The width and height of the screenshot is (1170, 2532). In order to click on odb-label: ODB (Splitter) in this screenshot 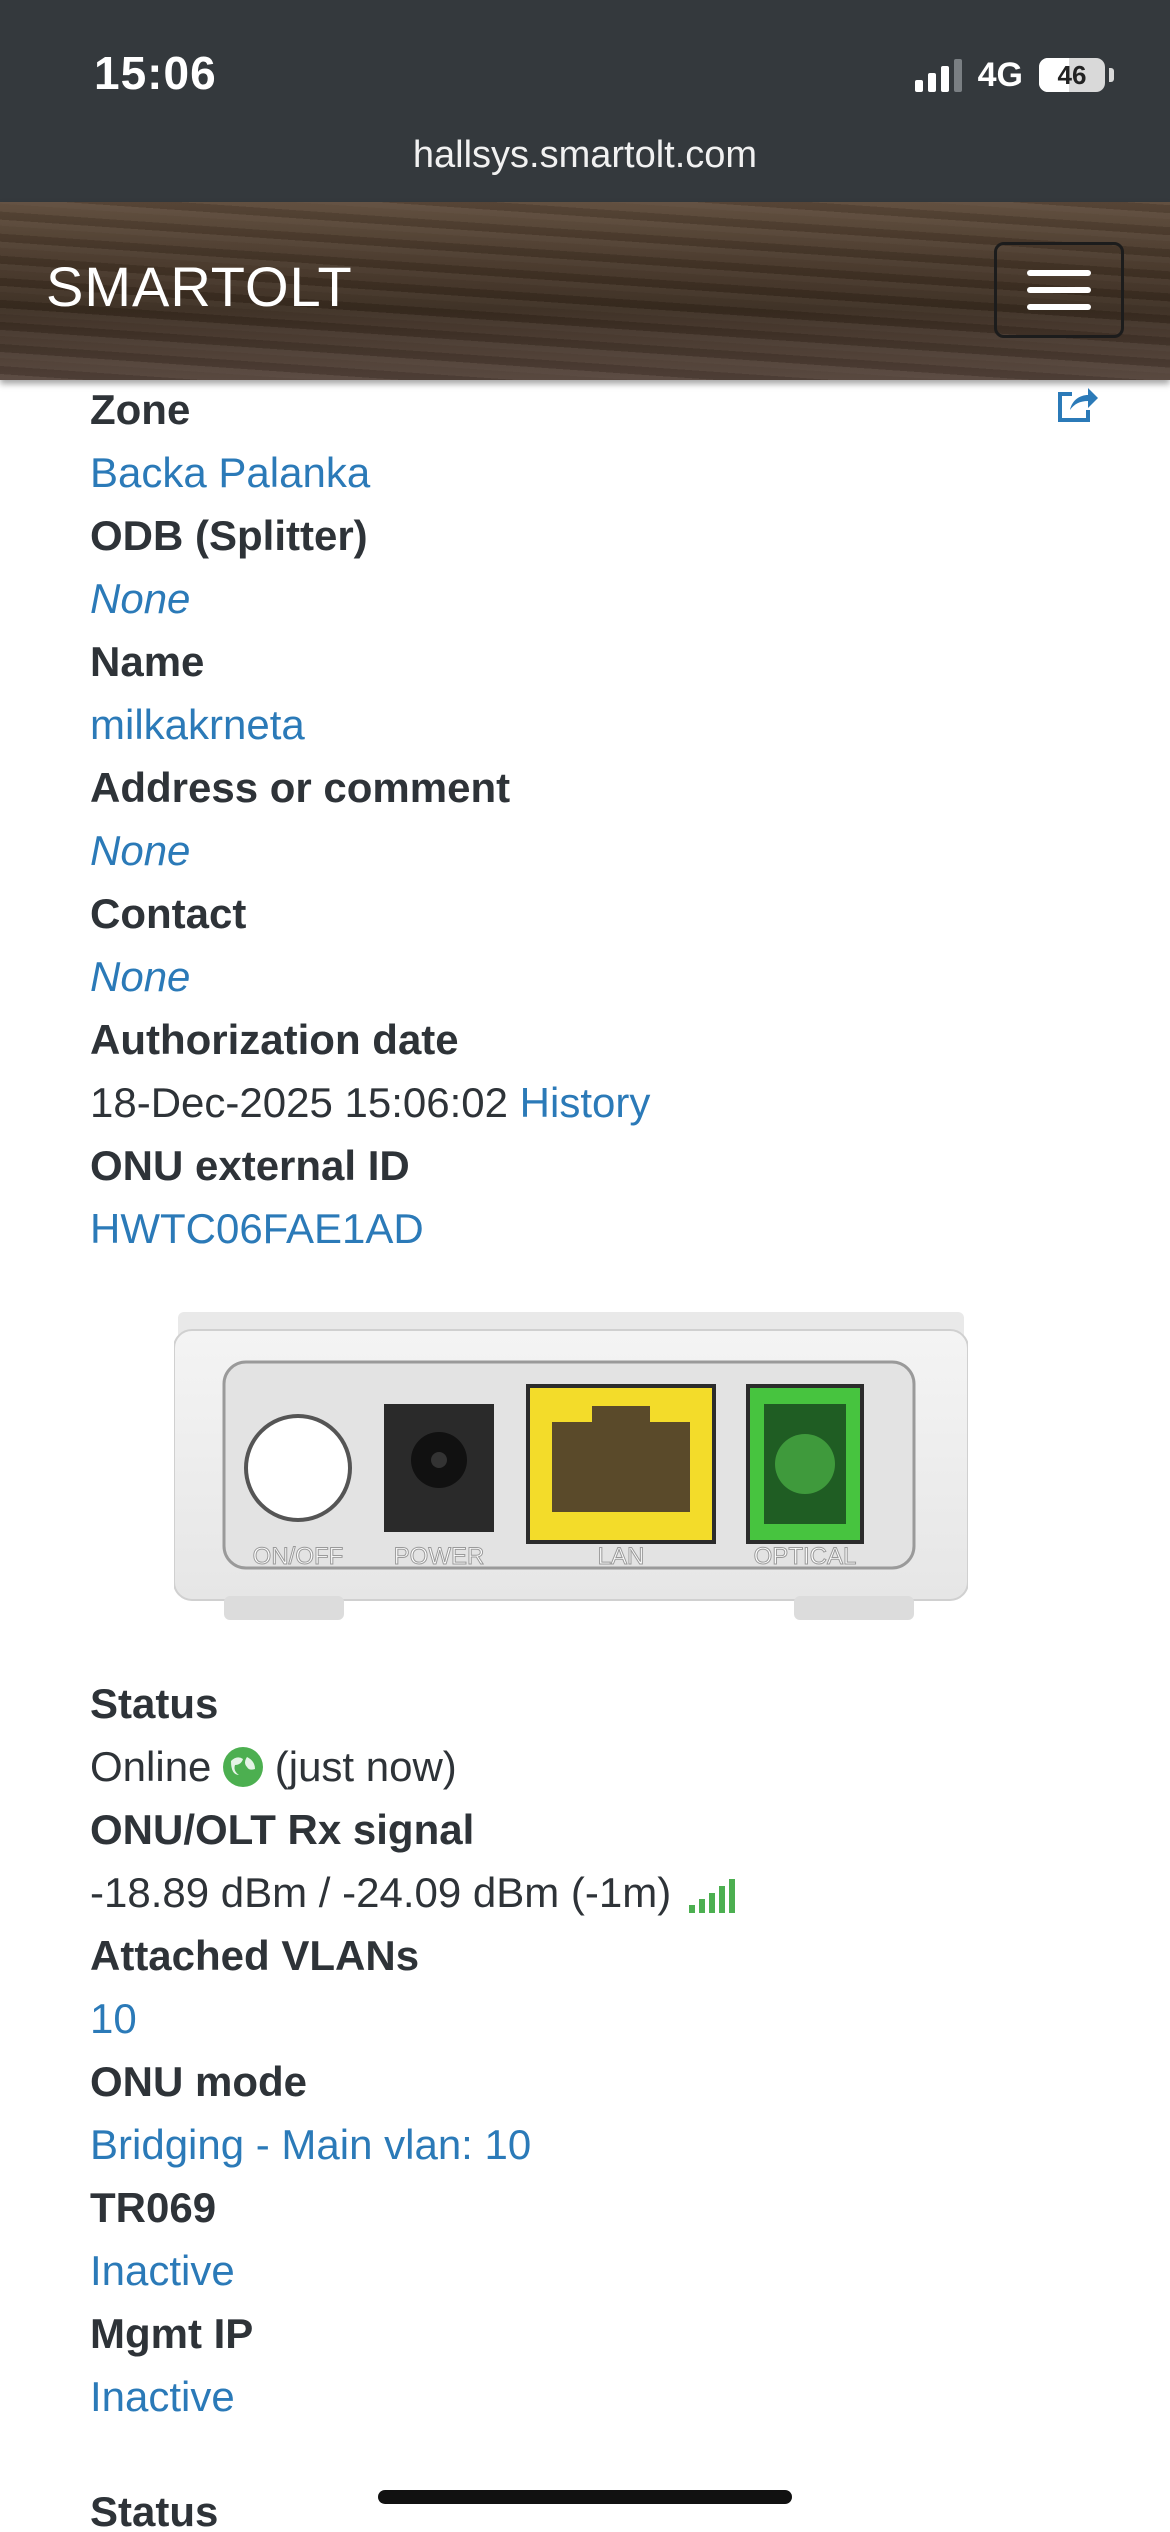, I will do `click(229, 535)`.